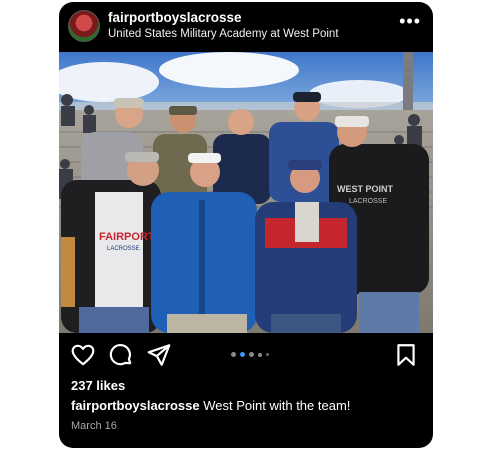 The image size is (490, 450). Describe the element at coordinates (135, 405) in the screenshot. I see `caption-username: fairportboyslacrosse` at that location.